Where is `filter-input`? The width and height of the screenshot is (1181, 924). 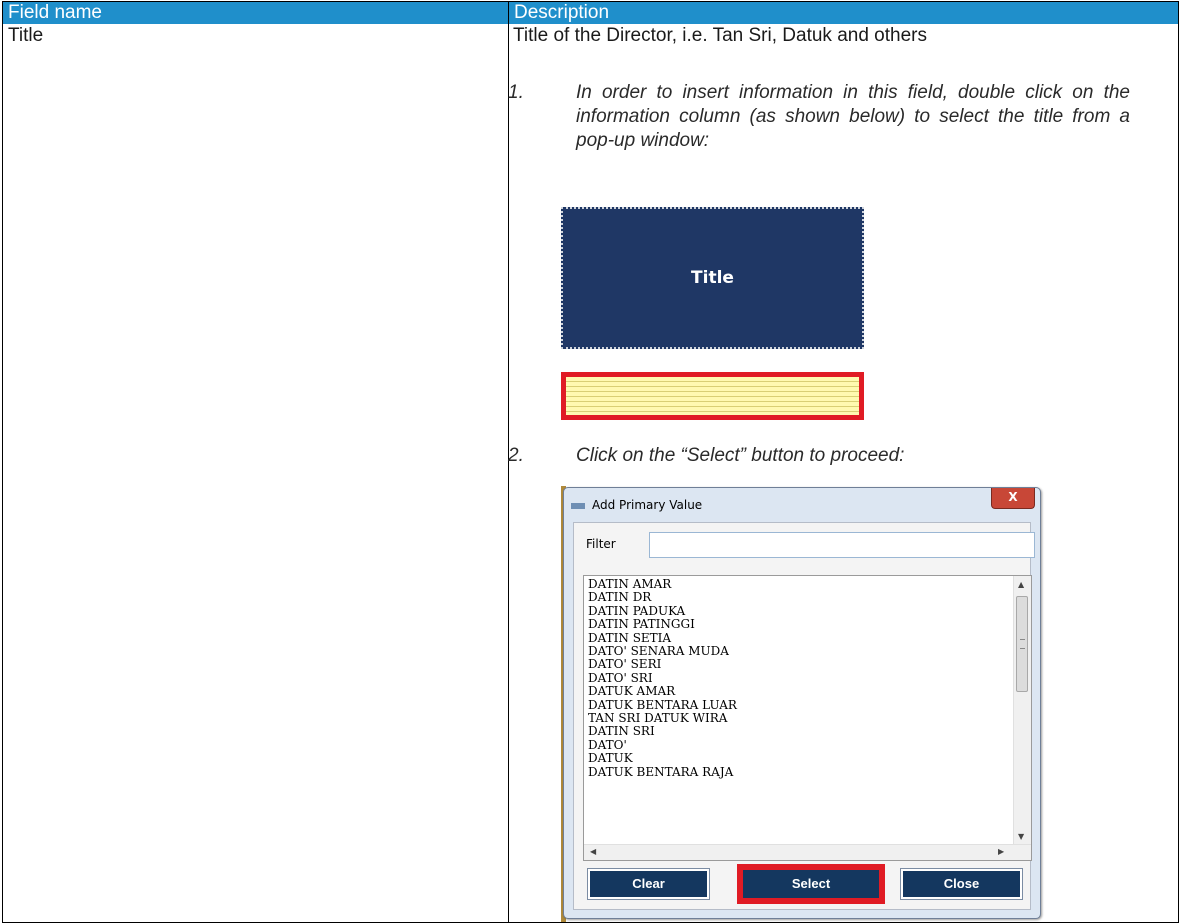
filter-input is located at coordinates (842, 545).